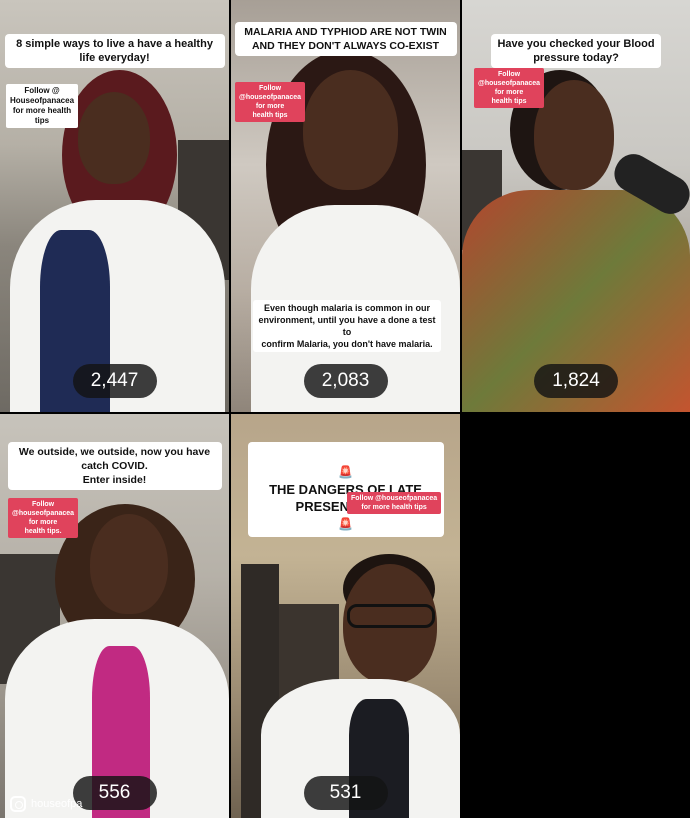  Describe the element at coordinates (114, 793) in the screenshot. I see `view-count: 556` at that location.